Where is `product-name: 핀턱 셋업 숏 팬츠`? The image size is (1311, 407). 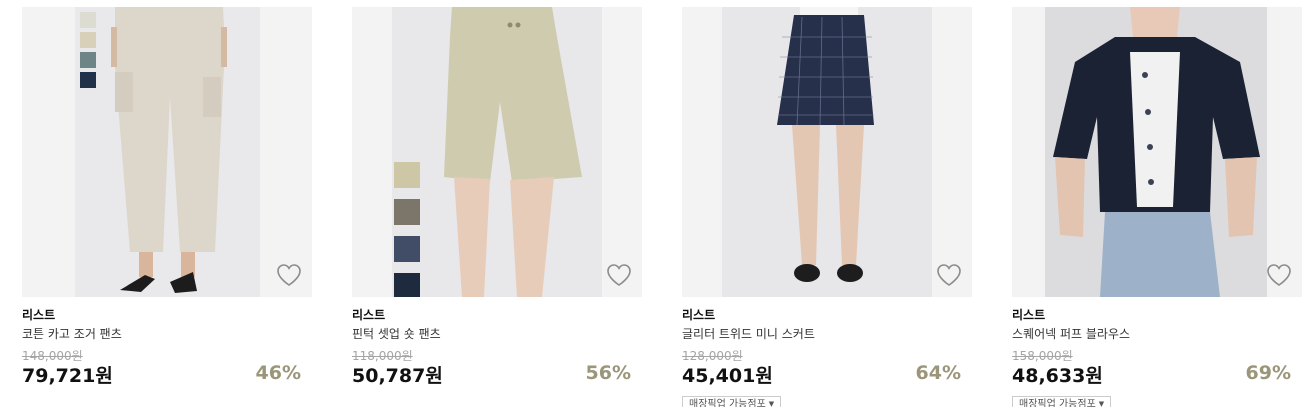 product-name: 핀턱 셋업 숏 팬츠 is located at coordinates (396, 333).